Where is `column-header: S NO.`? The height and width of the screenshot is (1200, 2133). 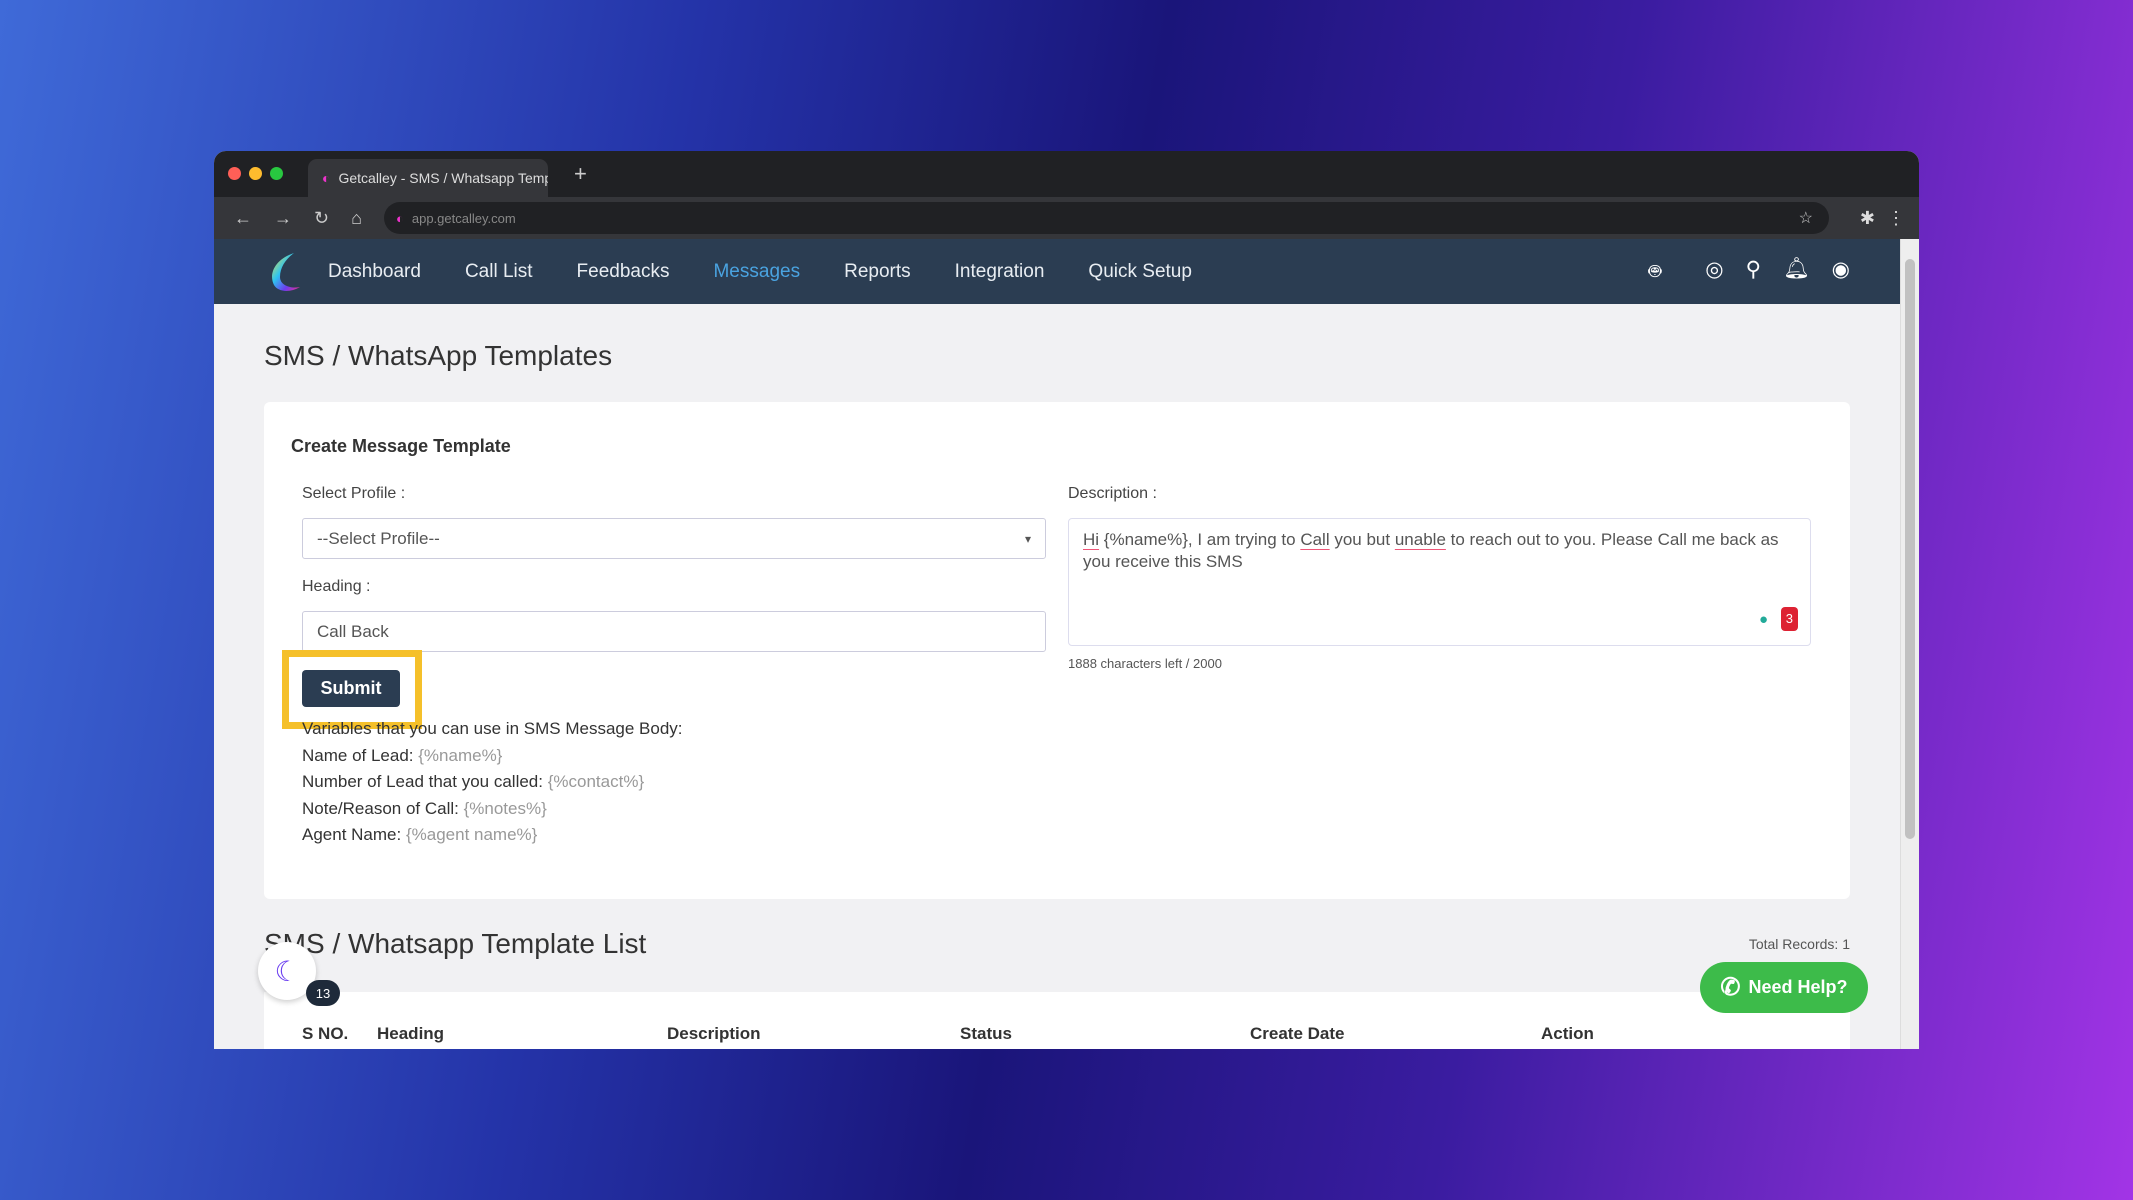 column-header: S NO. is located at coordinates (325, 1034).